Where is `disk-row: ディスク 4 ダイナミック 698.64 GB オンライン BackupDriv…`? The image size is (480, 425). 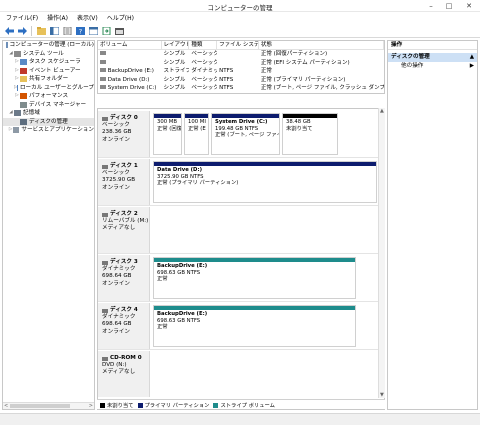
disk-row: ディスク 4 ダイナミック 698.64 GB オンライン BackupDriv… is located at coordinates (238, 326).